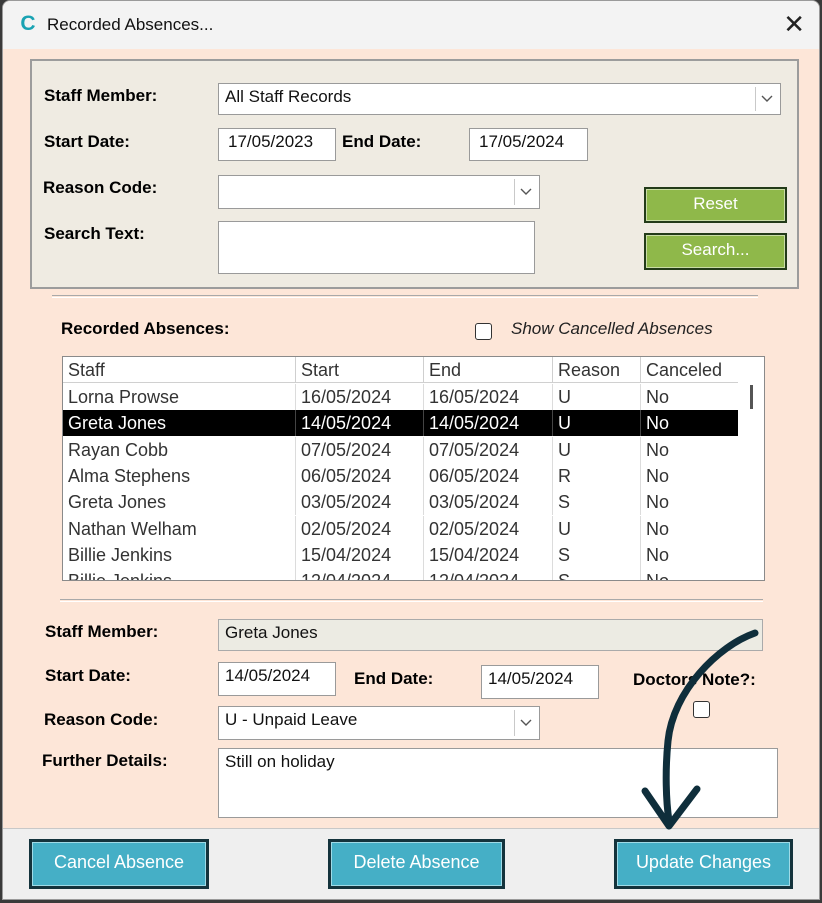  Describe the element at coordinates (488, 475) in the screenshot. I see `cell-end: 06/05/2024` at that location.